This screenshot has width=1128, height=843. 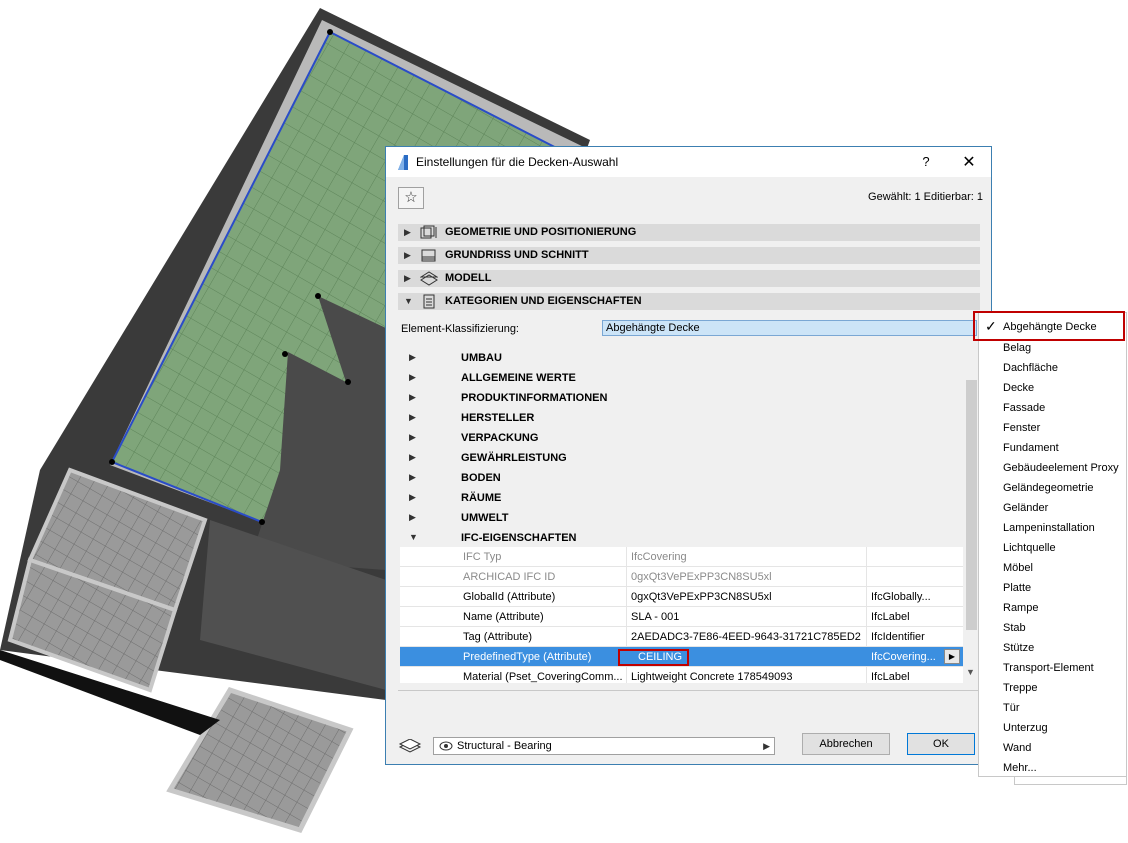 What do you see at coordinates (428, 255) in the screenshot?
I see `floorplan-icon` at bounding box center [428, 255].